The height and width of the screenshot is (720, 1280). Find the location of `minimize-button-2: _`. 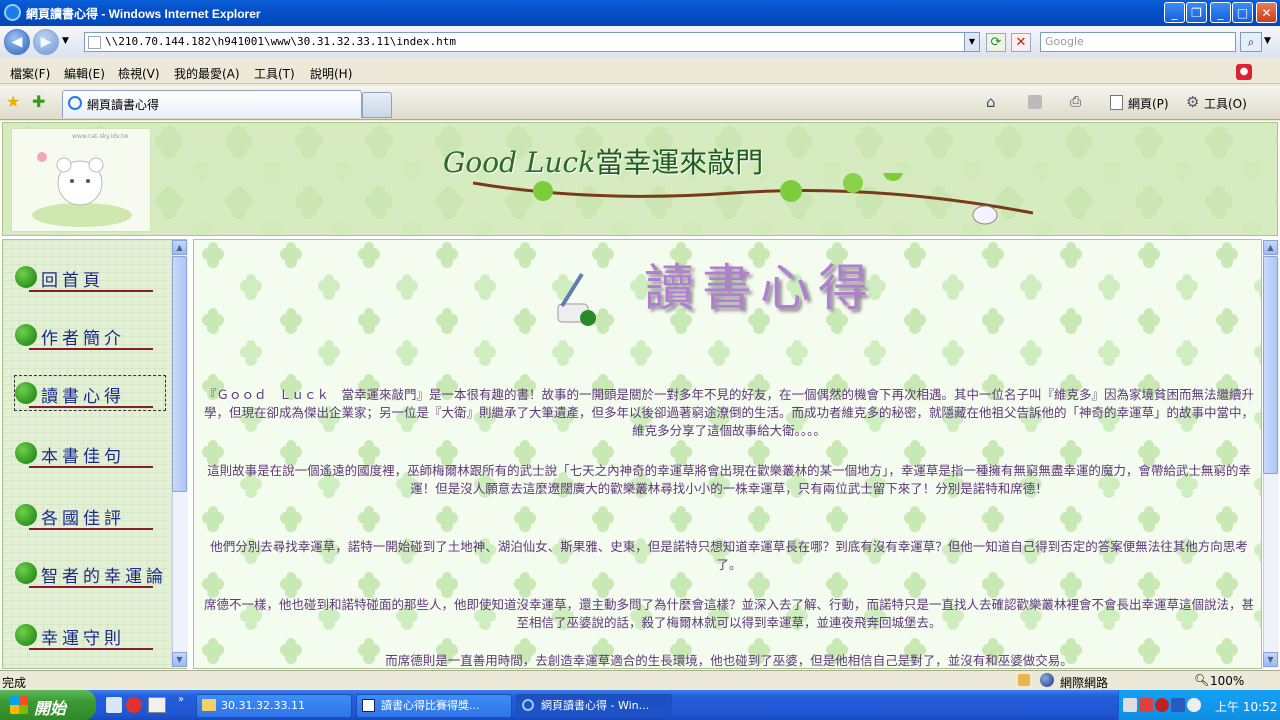

minimize-button-2: _ is located at coordinates (1220, 12).